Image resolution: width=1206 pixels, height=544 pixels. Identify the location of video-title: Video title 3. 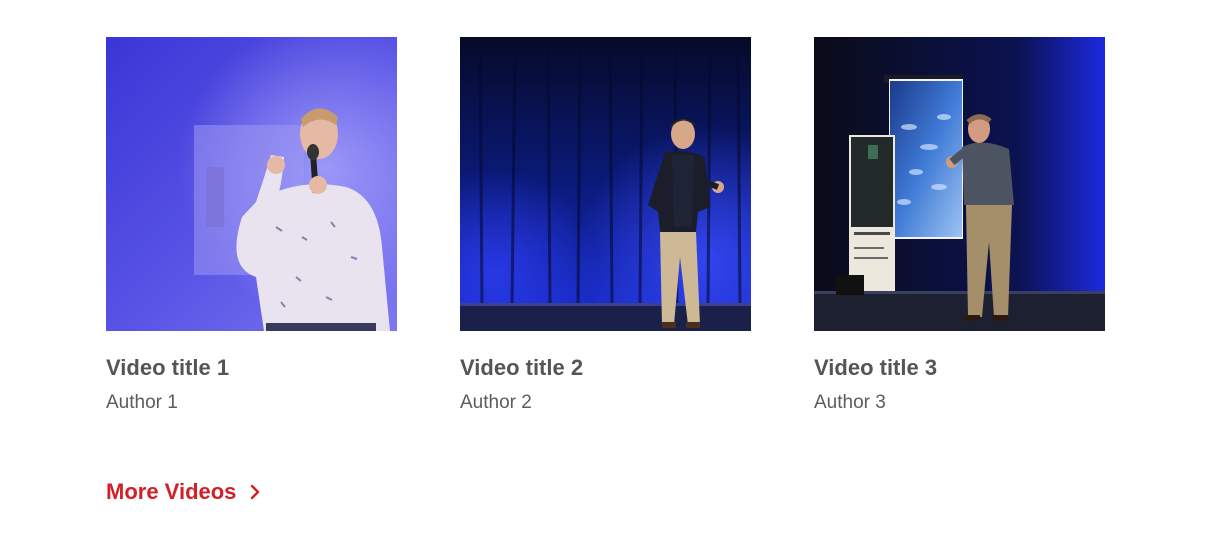
(959, 368).